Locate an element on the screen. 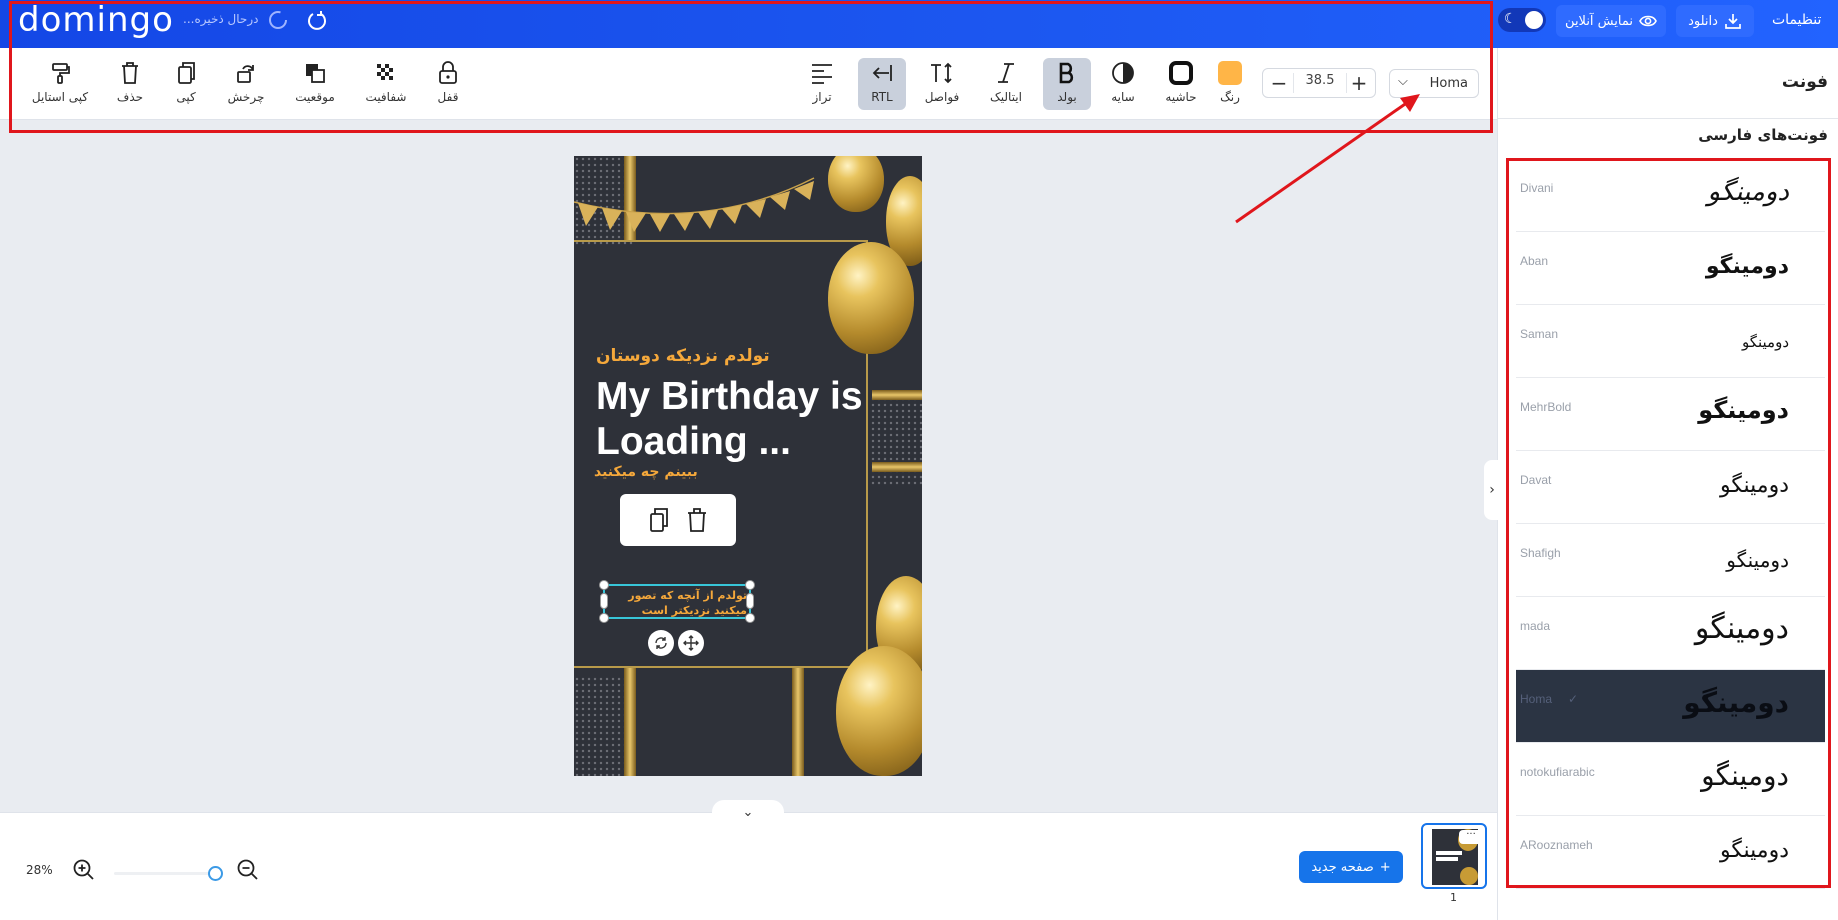 This screenshot has height=920, width=1838. zoom-slider-track is located at coordinates (166, 873).